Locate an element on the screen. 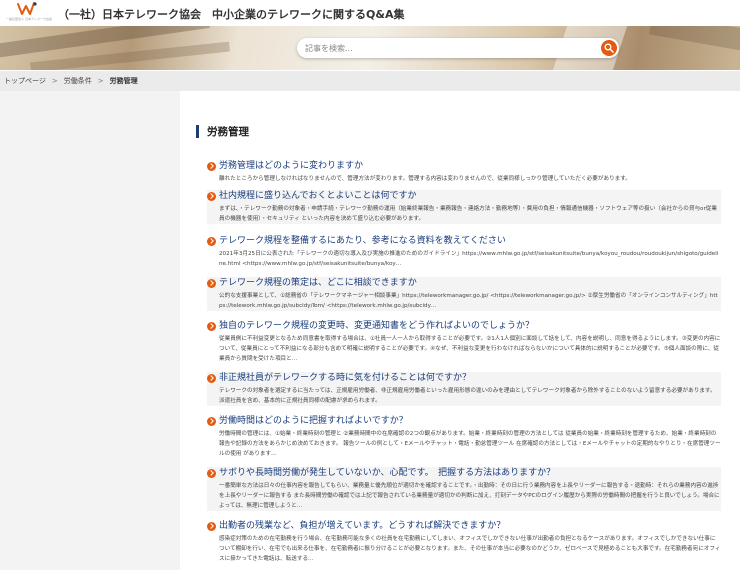 Image resolution: width=740 pixels, height=570 pixels. site-logo: 一般社団法人 日本テレワーク協会 is located at coordinates (29, 13).